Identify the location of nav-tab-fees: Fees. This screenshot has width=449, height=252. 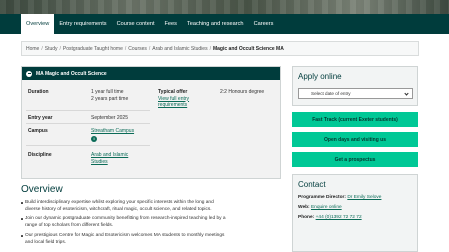
(171, 24).